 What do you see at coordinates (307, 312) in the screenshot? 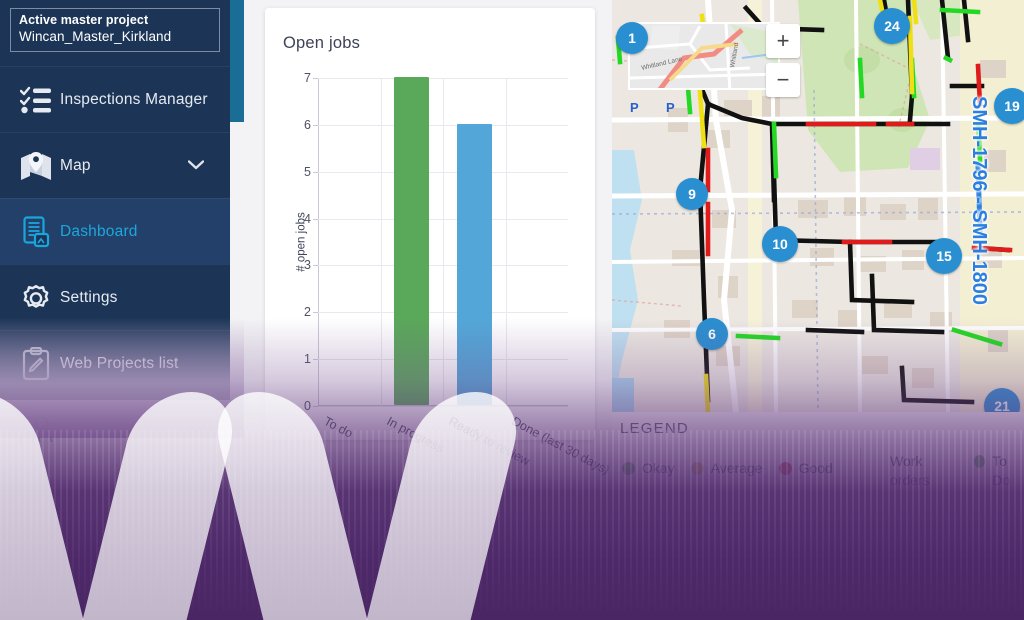
I see `y-axis-tick: 2` at bounding box center [307, 312].